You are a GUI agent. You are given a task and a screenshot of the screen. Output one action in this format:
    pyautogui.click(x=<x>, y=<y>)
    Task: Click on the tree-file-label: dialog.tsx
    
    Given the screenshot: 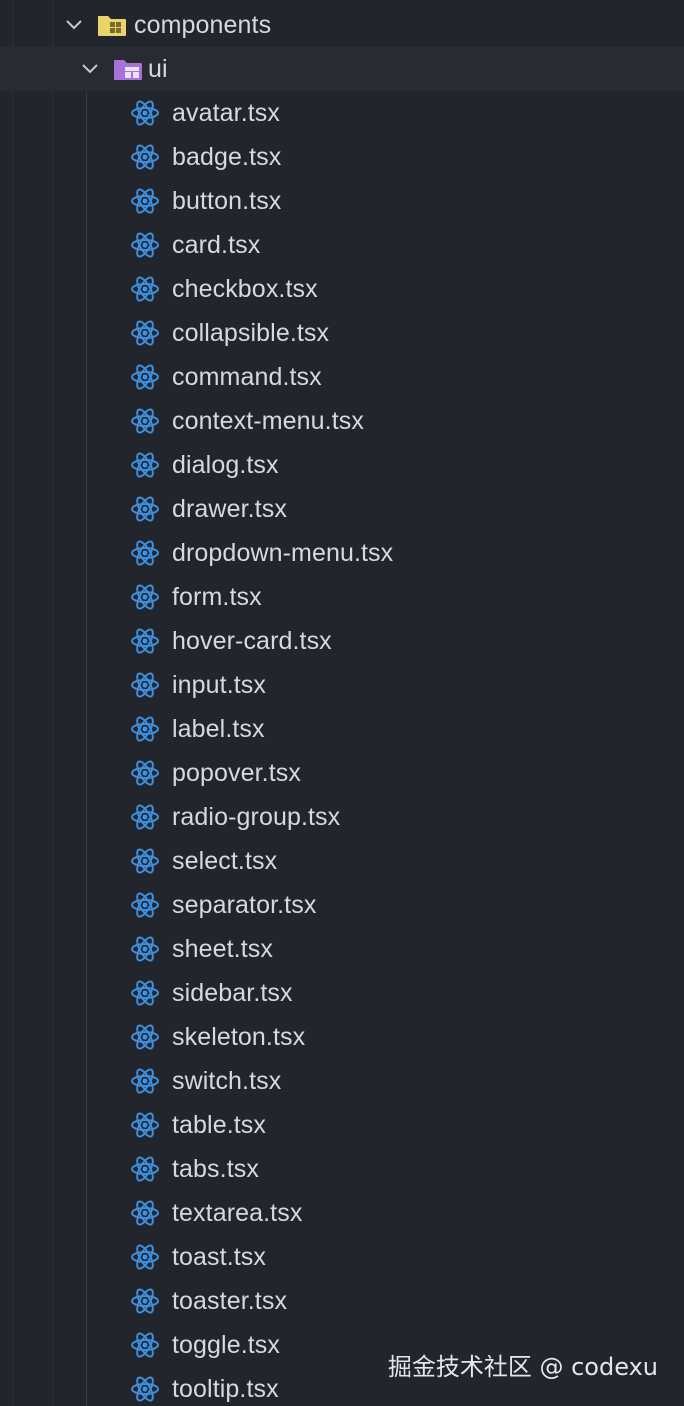 What is the action you would take?
    pyautogui.click(x=225, y=465)
    